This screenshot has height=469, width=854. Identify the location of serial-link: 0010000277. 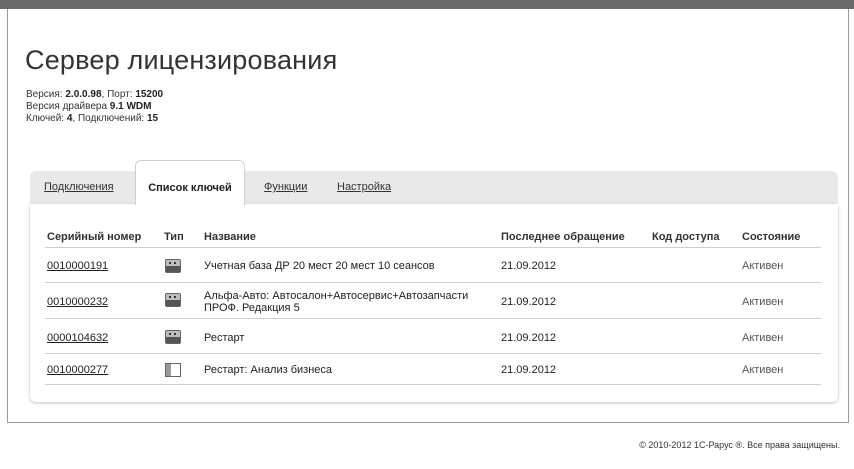
(77, 370).